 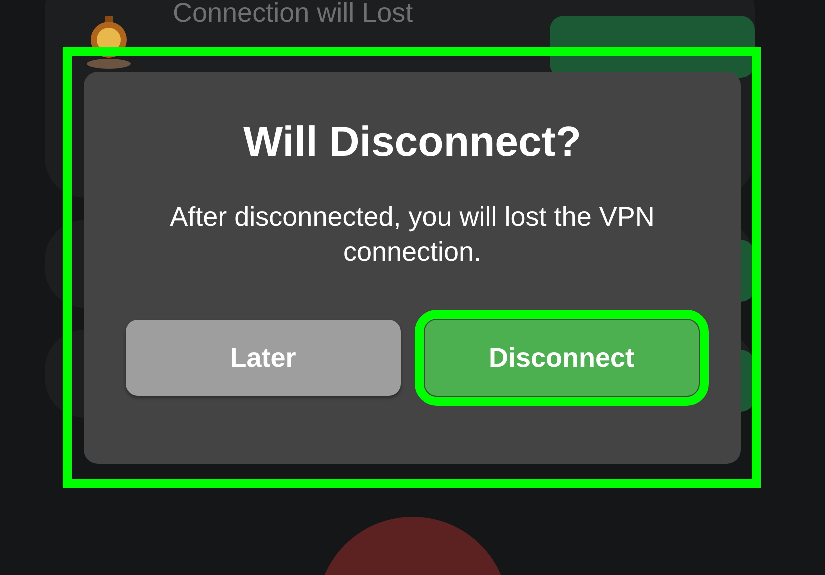 I want to click on dialog-message: After disconnected, you will lost the VPN connection., so click(x=412, y=235).